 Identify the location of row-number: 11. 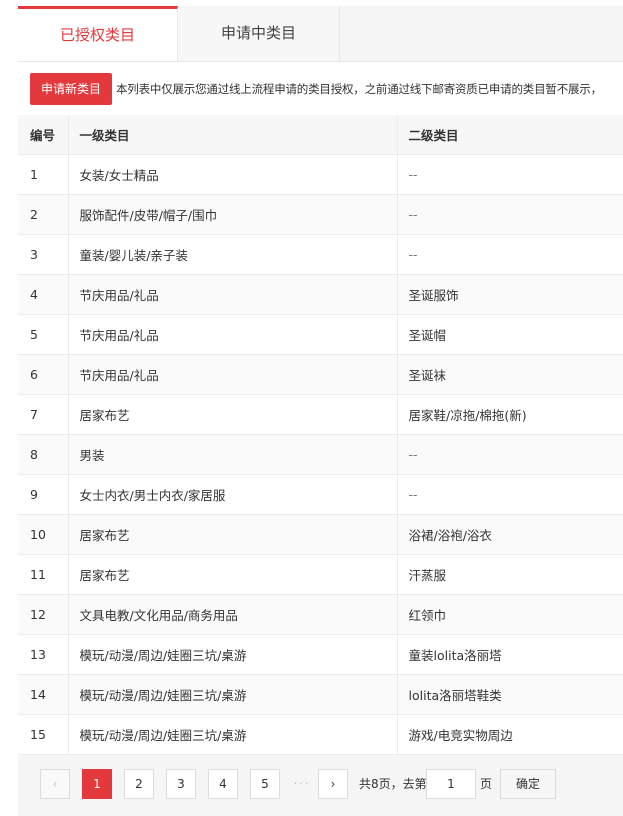
(43, 574).